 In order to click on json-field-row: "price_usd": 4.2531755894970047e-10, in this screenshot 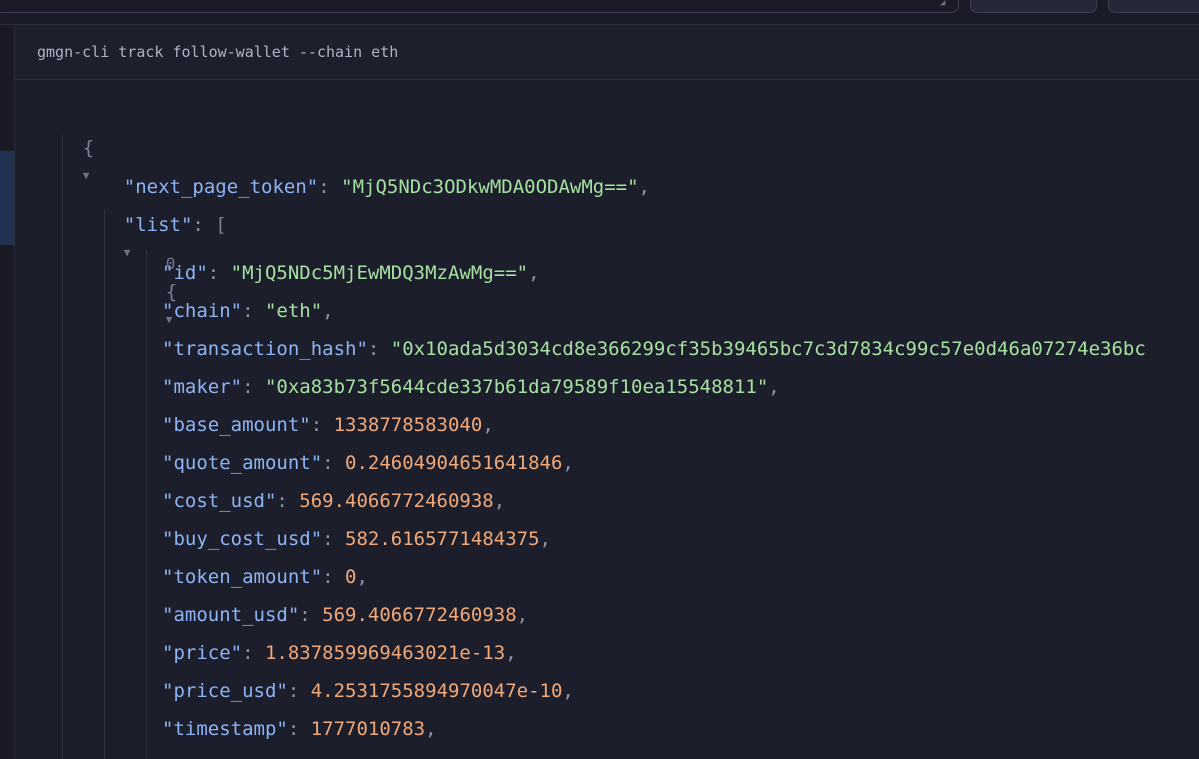, I will do `click(368, 691)`.